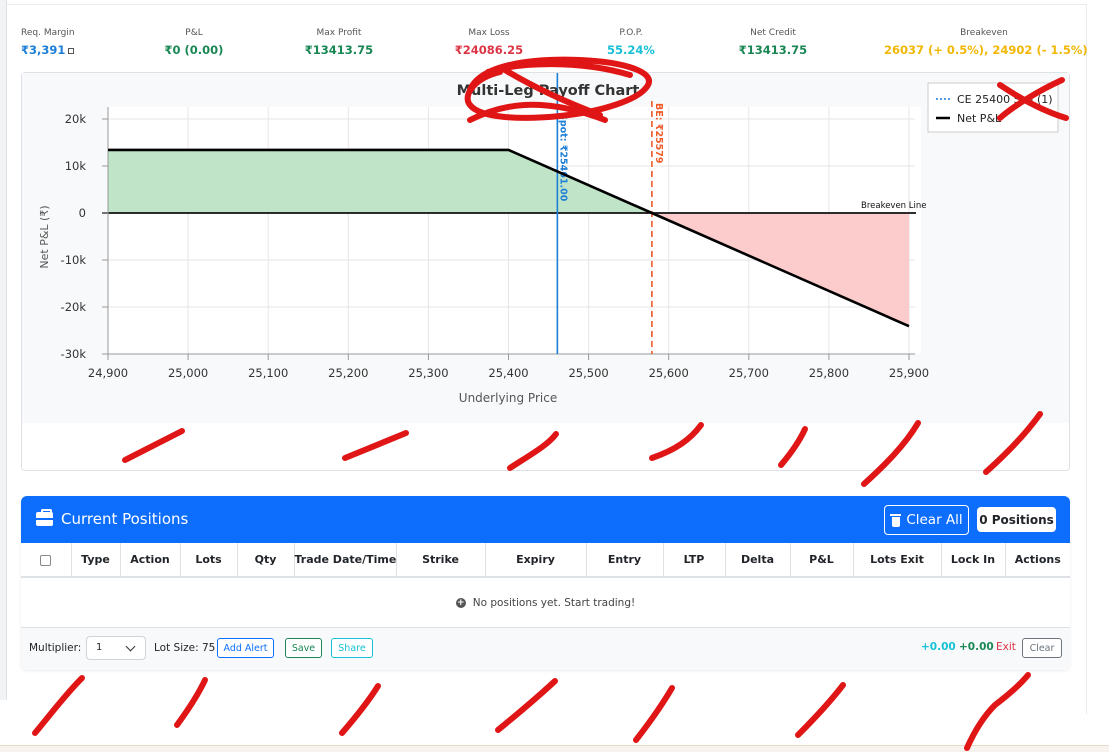 This screenshot has width=1109, height=752. I want to click on clear-all-button: Clear All, so click(926, 520).